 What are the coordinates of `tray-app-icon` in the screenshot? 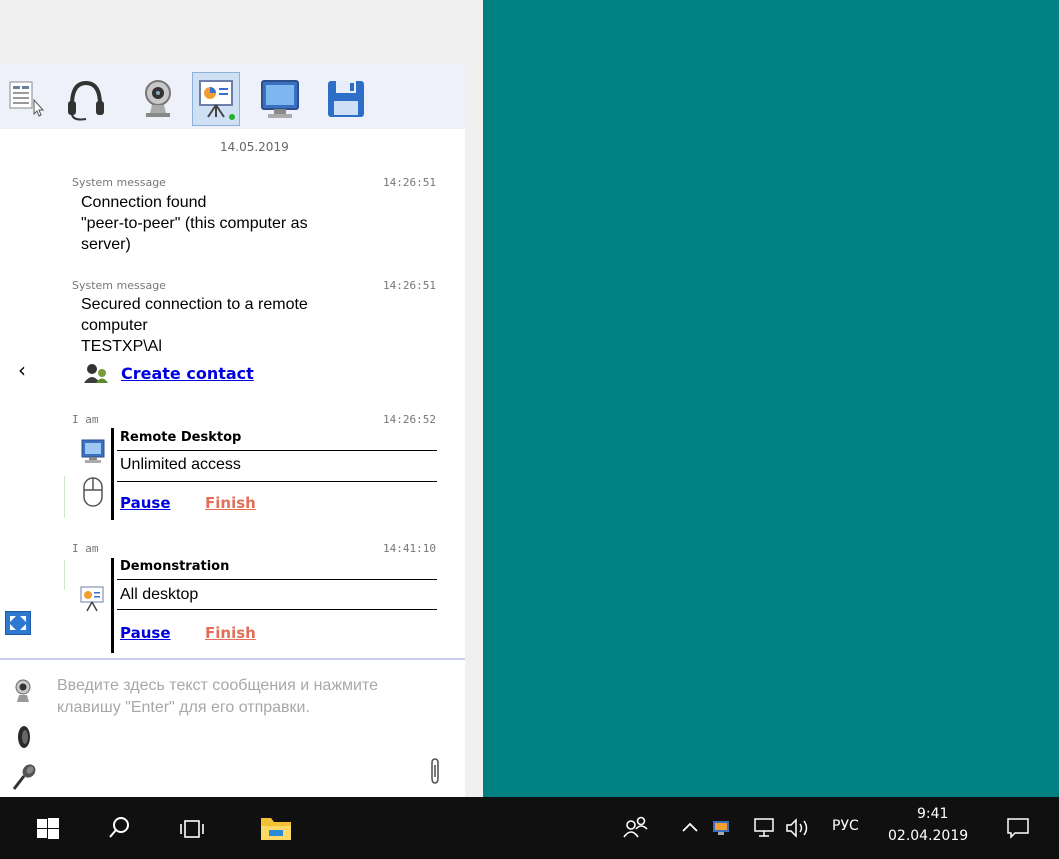 It's located at (721, 828).